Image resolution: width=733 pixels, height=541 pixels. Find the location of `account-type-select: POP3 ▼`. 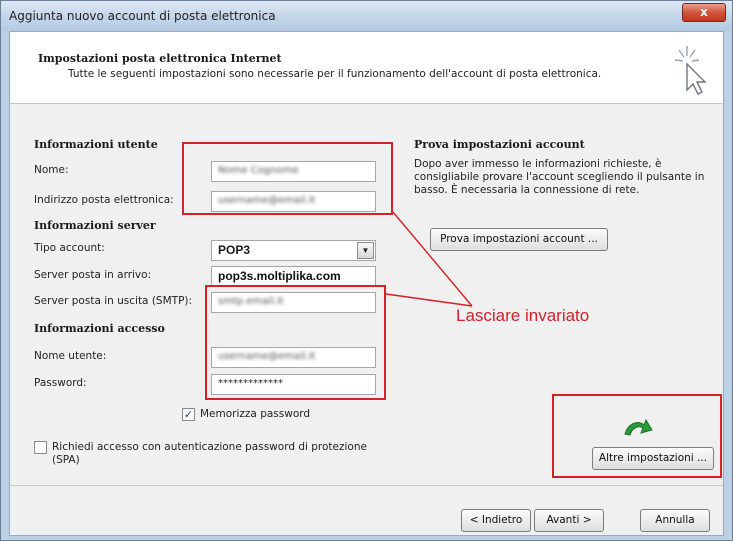

account-type-select: POP3 ▼ is located at coordinates (293, 250).